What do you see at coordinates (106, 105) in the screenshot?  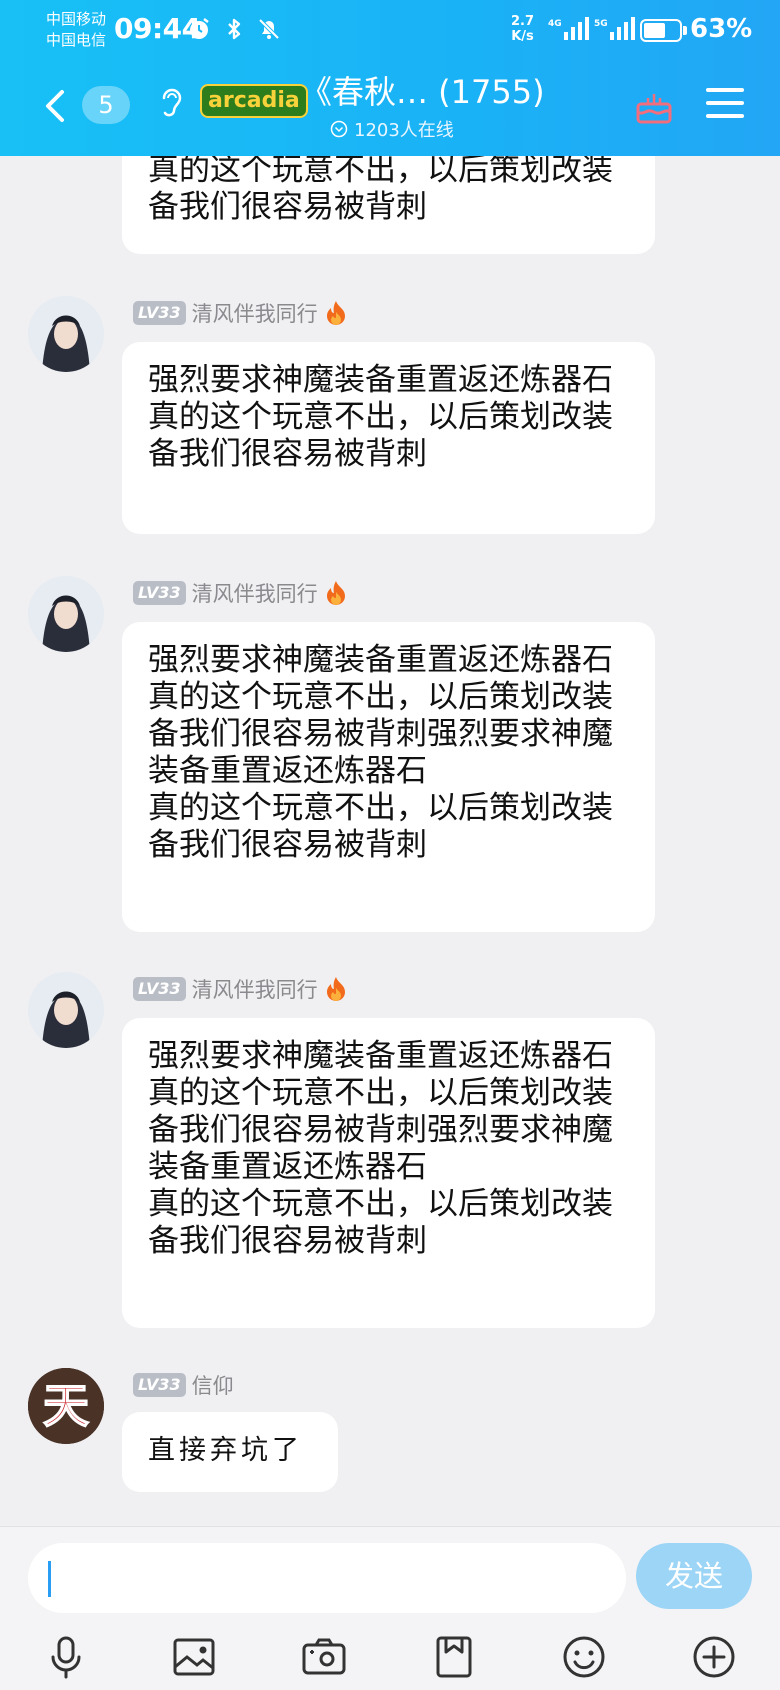 I see `unread-count-badge: 5` at bounding box center [106, 105].